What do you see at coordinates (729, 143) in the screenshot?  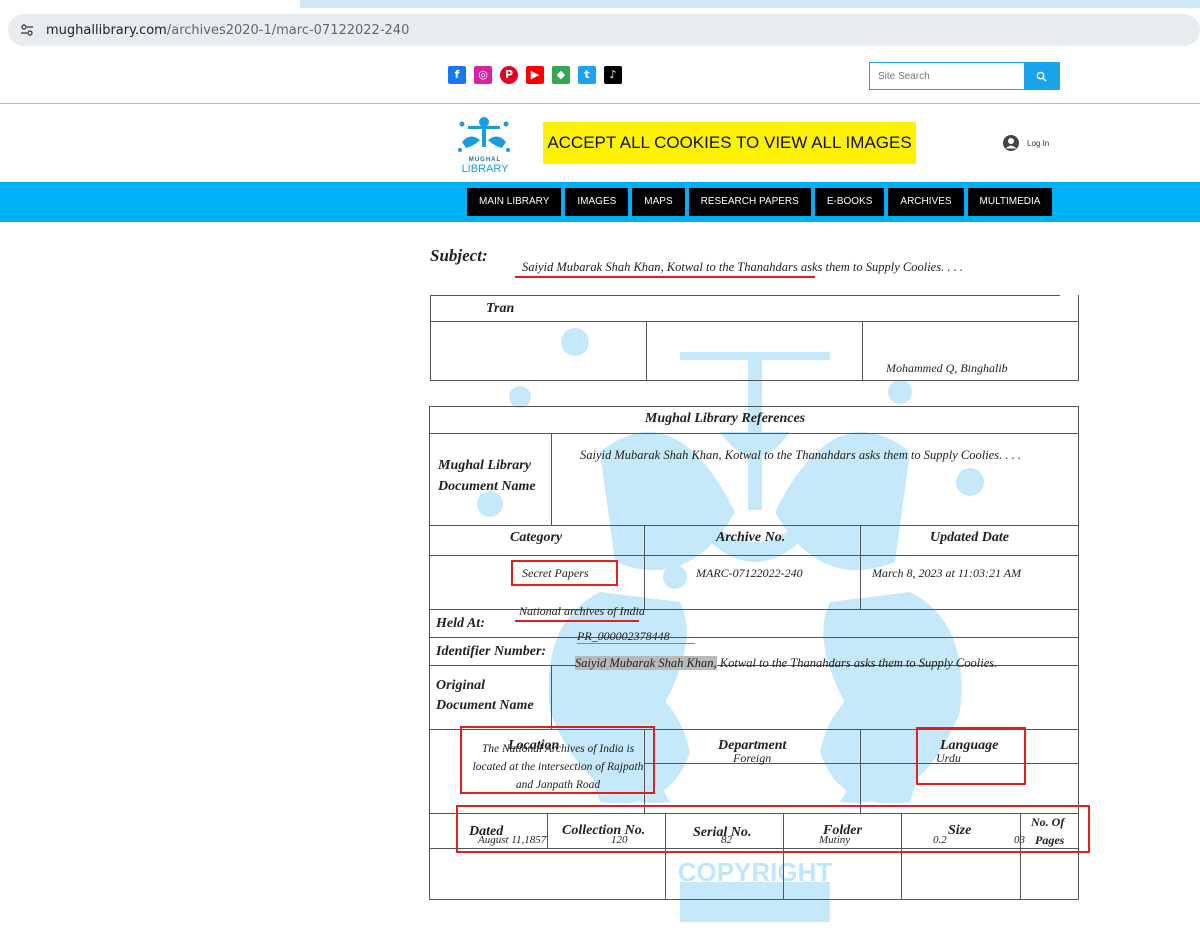 I see `cookie-banner: ACCEPT ALL COOKIES TO VIEW ALL IMAGES` at bounding box center [729, 143].